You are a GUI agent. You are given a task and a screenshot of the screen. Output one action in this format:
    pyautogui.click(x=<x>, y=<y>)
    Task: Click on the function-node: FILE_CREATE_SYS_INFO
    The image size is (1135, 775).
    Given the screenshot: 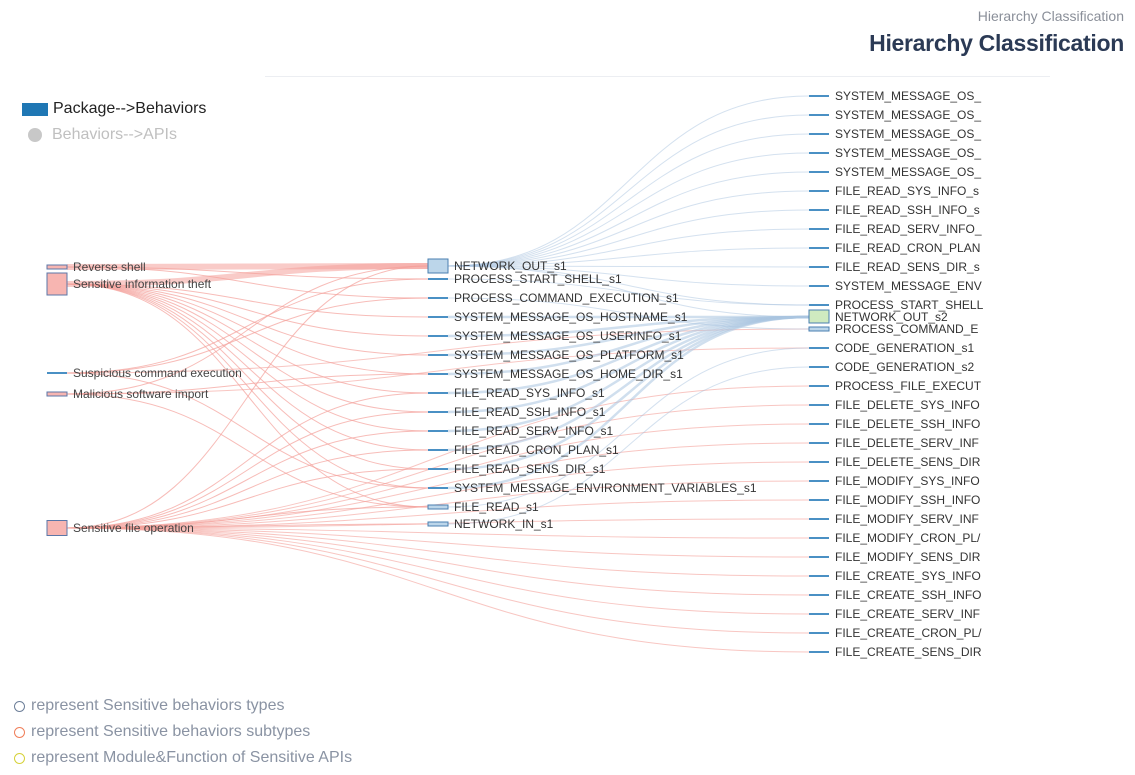 What is the action you would take?
    pyautogui.click(x=895, y=576)
    